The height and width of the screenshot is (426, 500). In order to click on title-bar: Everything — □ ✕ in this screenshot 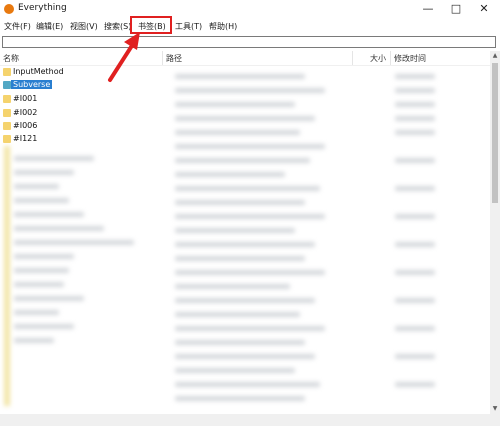, I will do `click(250, 9)`.